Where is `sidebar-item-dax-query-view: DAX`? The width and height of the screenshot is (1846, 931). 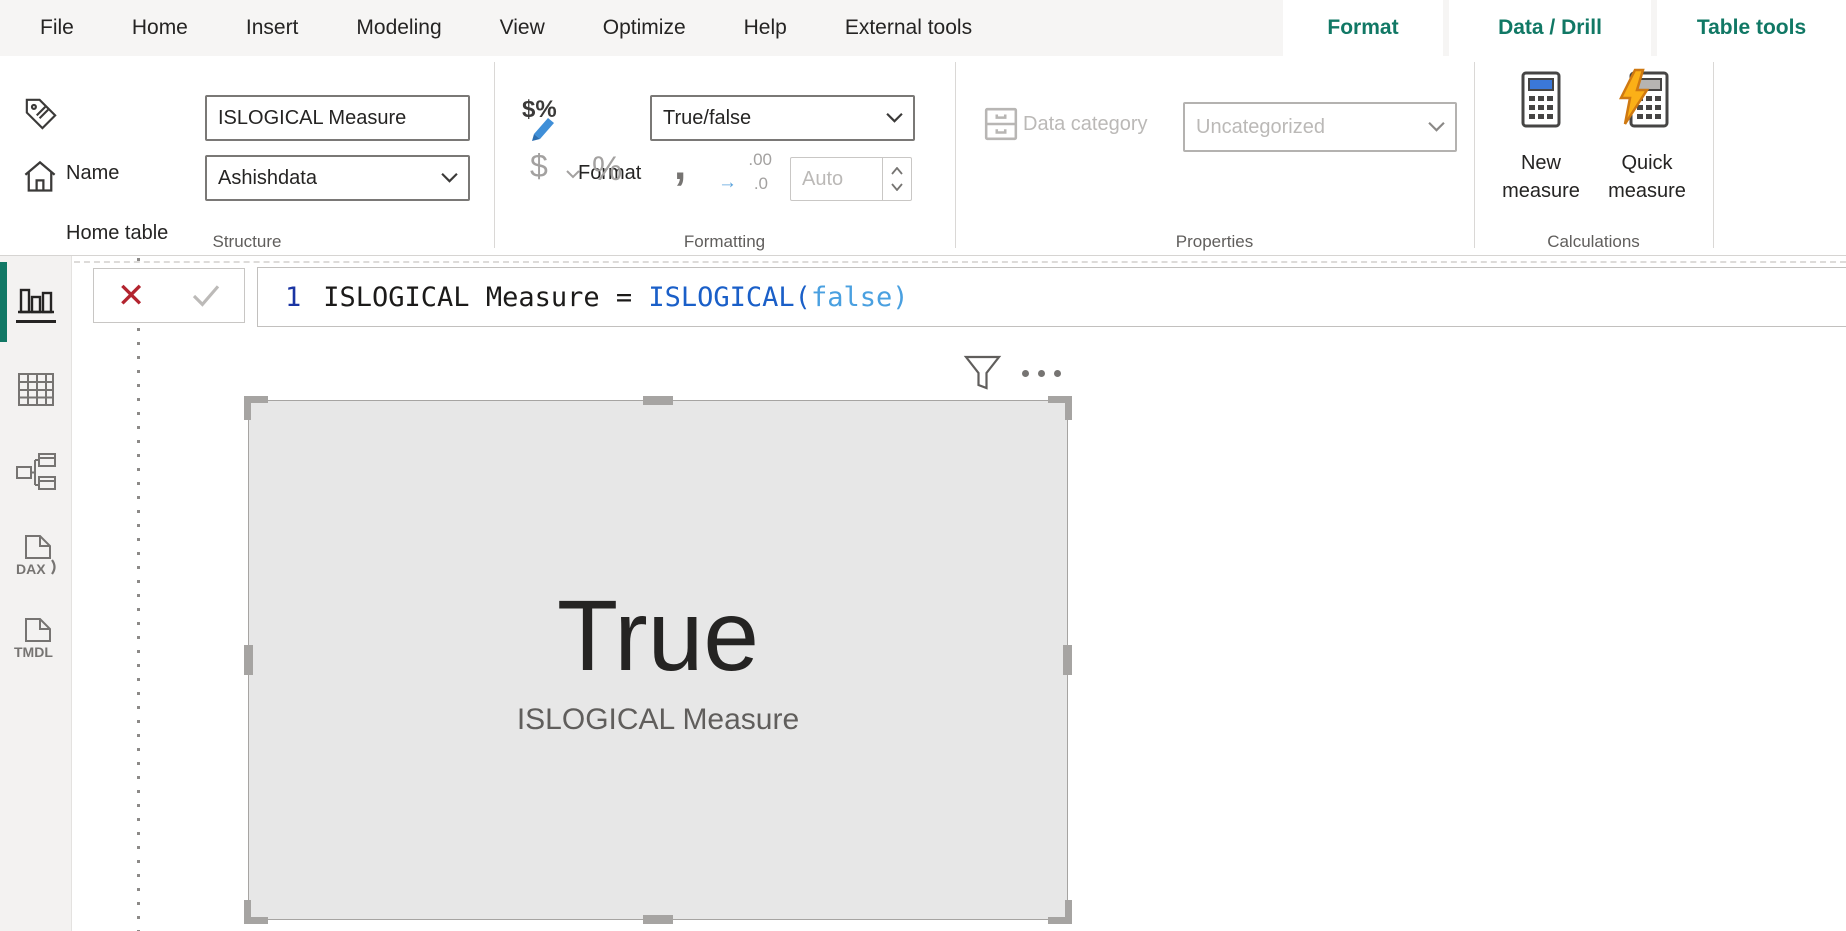
sidebar-item-dax-query-view: DAX is located at coordinates (36, 556).